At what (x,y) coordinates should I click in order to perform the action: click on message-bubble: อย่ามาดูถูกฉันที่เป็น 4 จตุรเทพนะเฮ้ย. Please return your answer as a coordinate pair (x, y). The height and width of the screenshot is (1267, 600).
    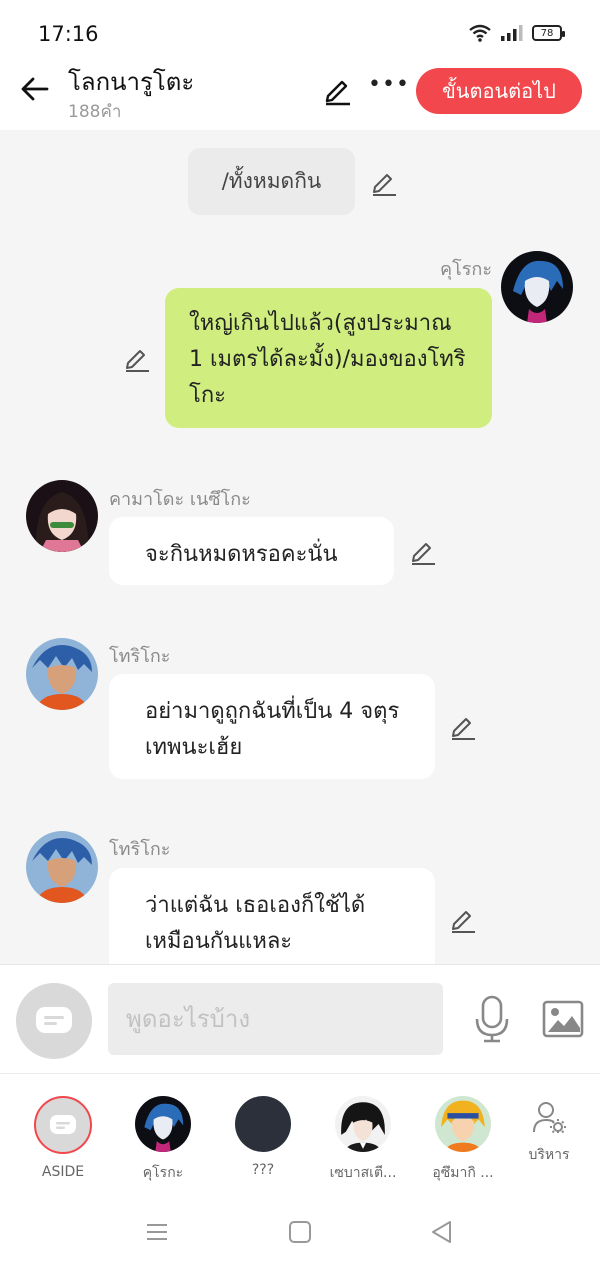
    Looking at the image, I should click on (272, 726).